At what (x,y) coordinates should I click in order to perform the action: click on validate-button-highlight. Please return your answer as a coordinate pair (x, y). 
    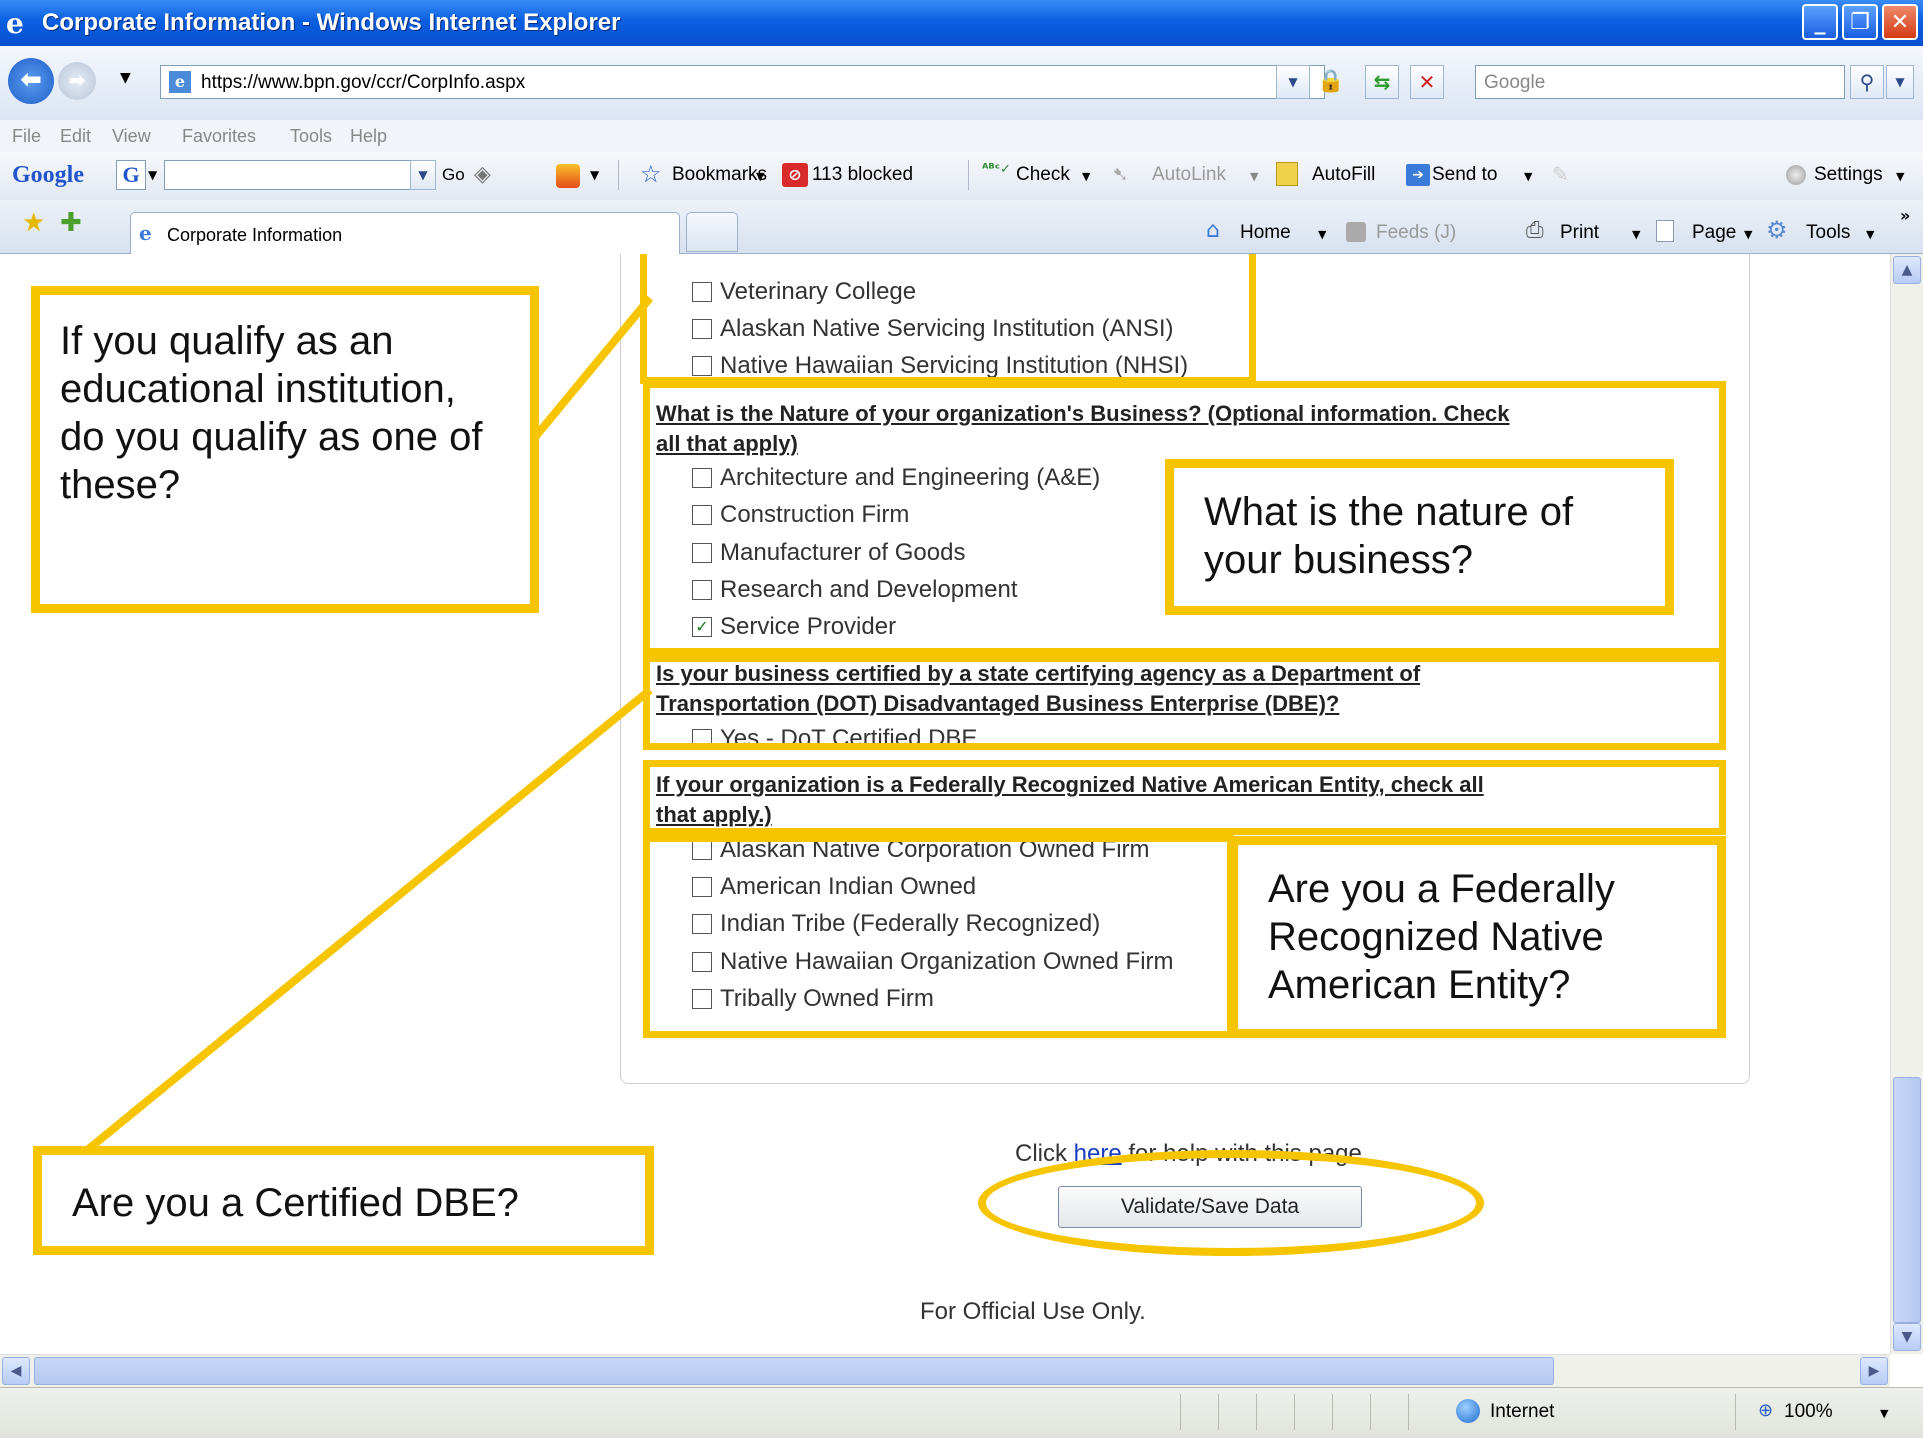
    Looking at the image, I should click on (1231, 1203).